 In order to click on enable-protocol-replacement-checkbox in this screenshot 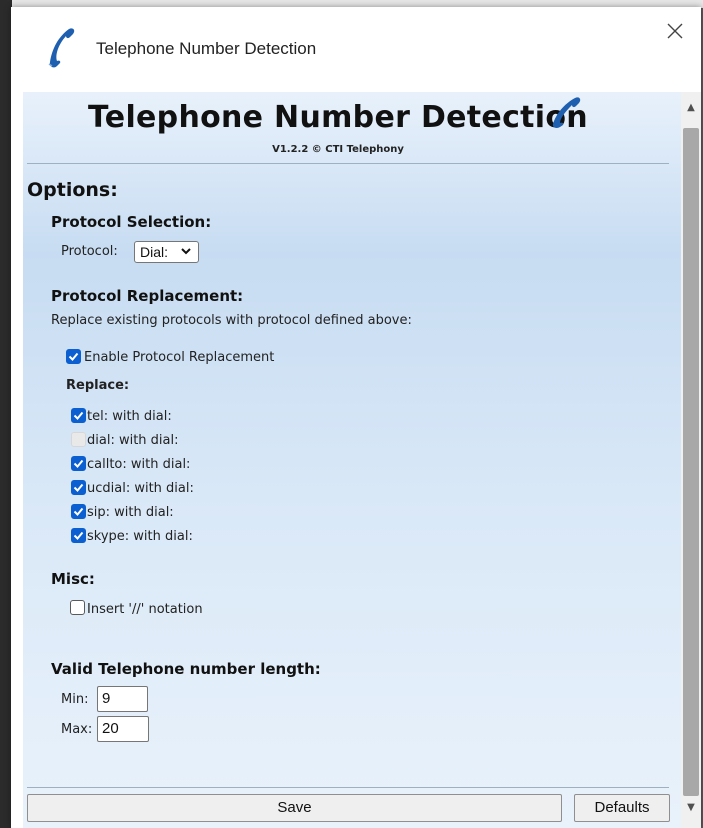, I will do `click(73, 356)`.